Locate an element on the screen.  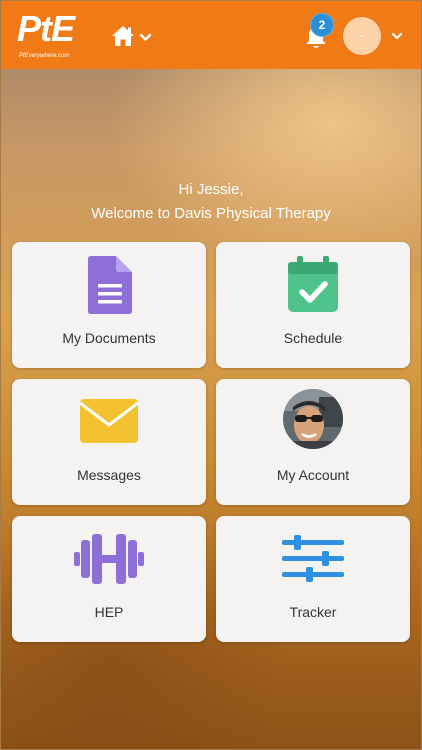
home-menu-button is located at coordinates (133, 37).